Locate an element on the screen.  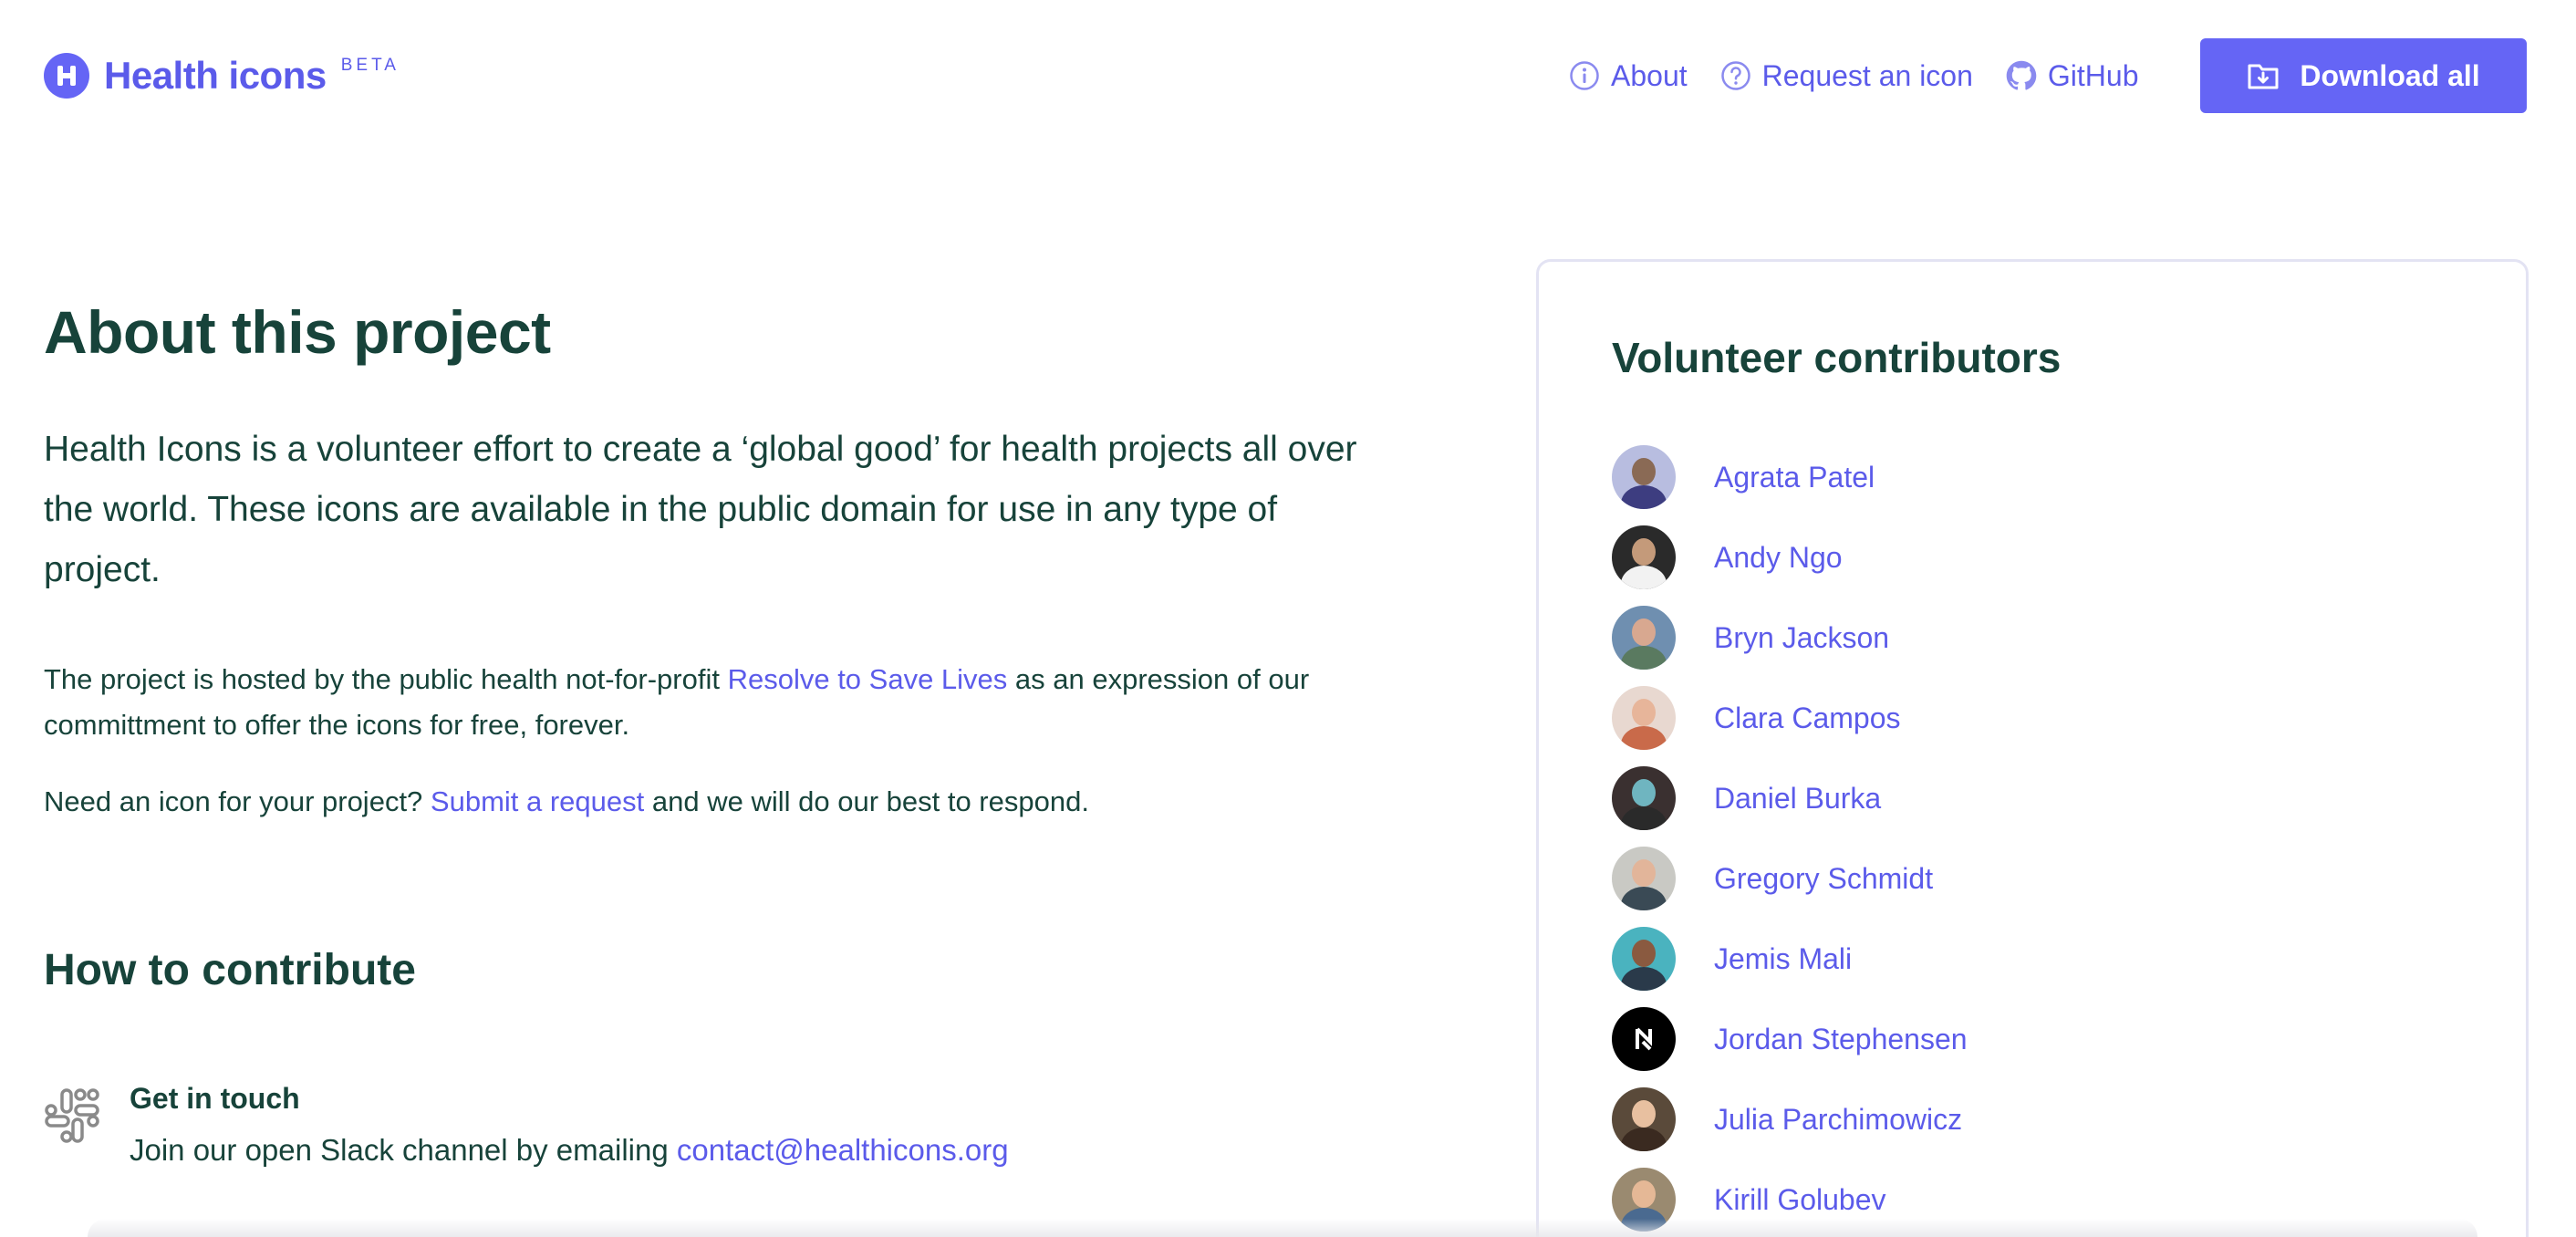
contributor-name-link: Clara Campos is located at coordinates (1807, 718).